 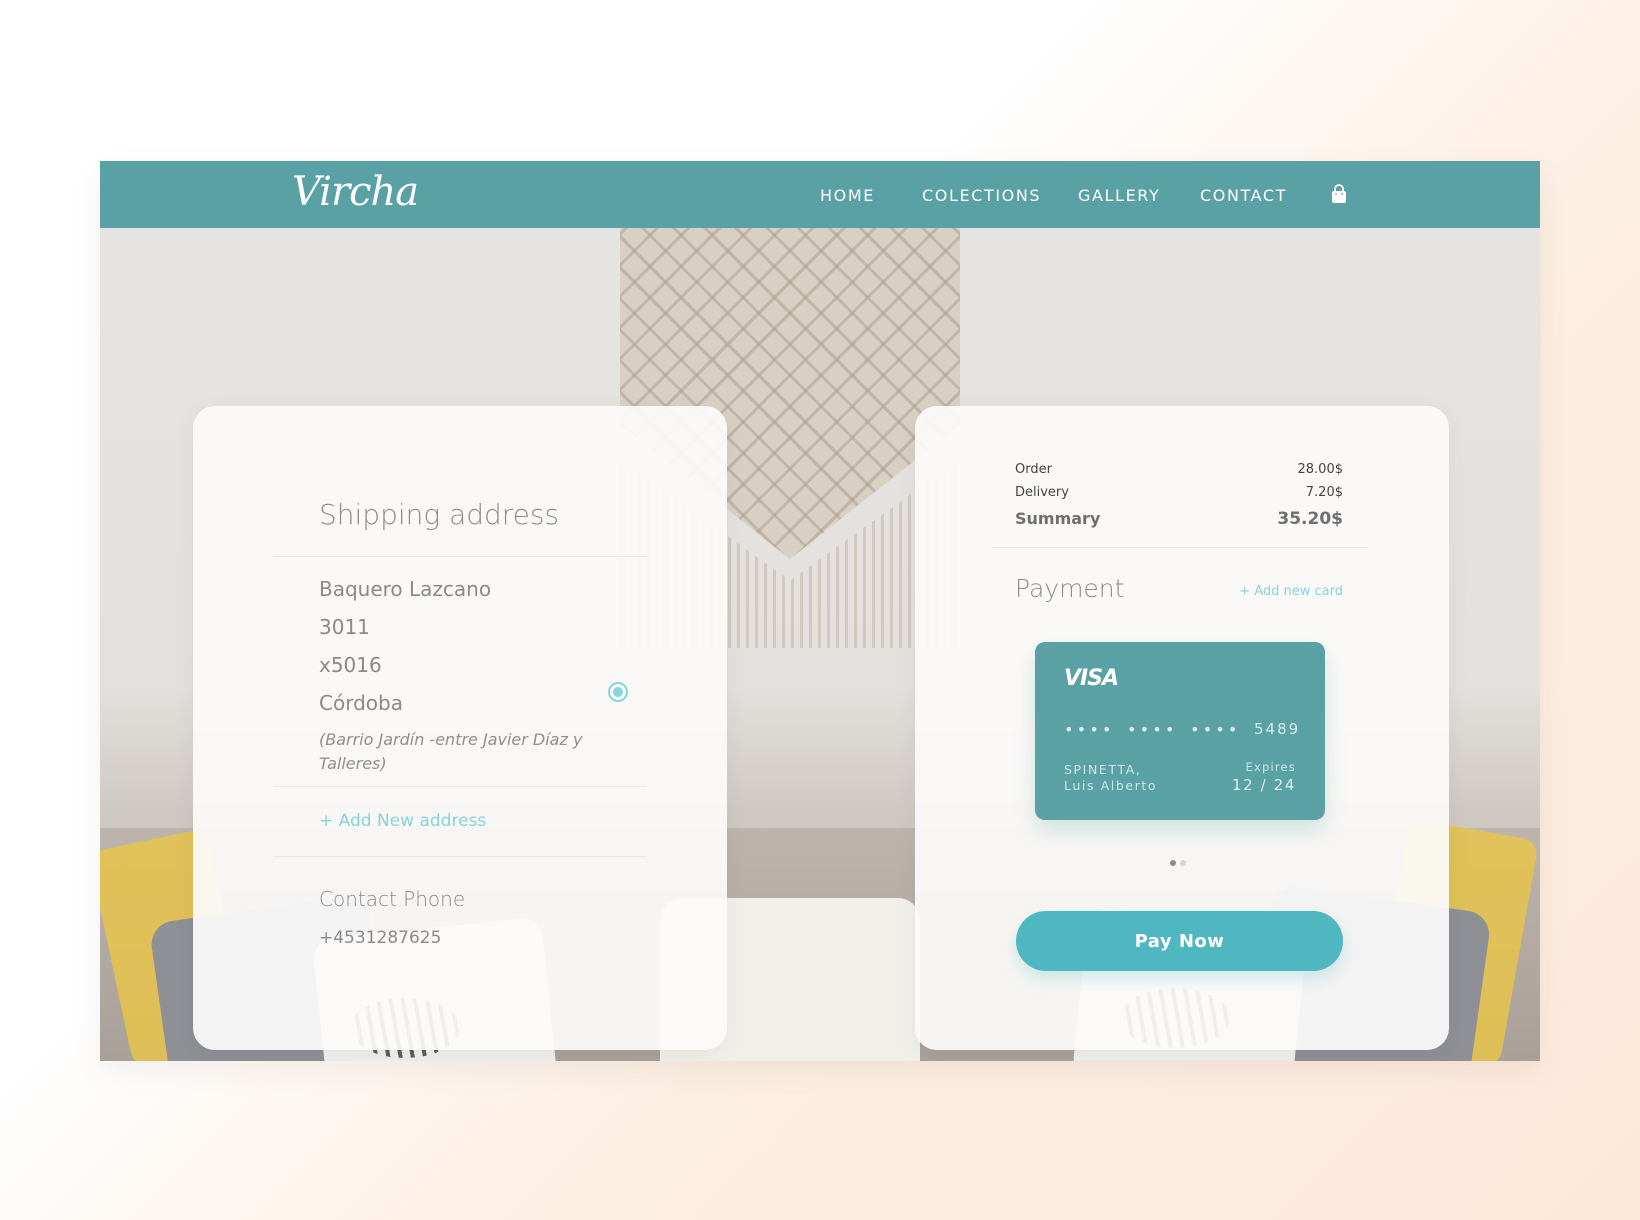 What do you see at coordinates (1183, 863) in the screenshot?
I see `card-pager-dot` at bounding box center [1183, 863].